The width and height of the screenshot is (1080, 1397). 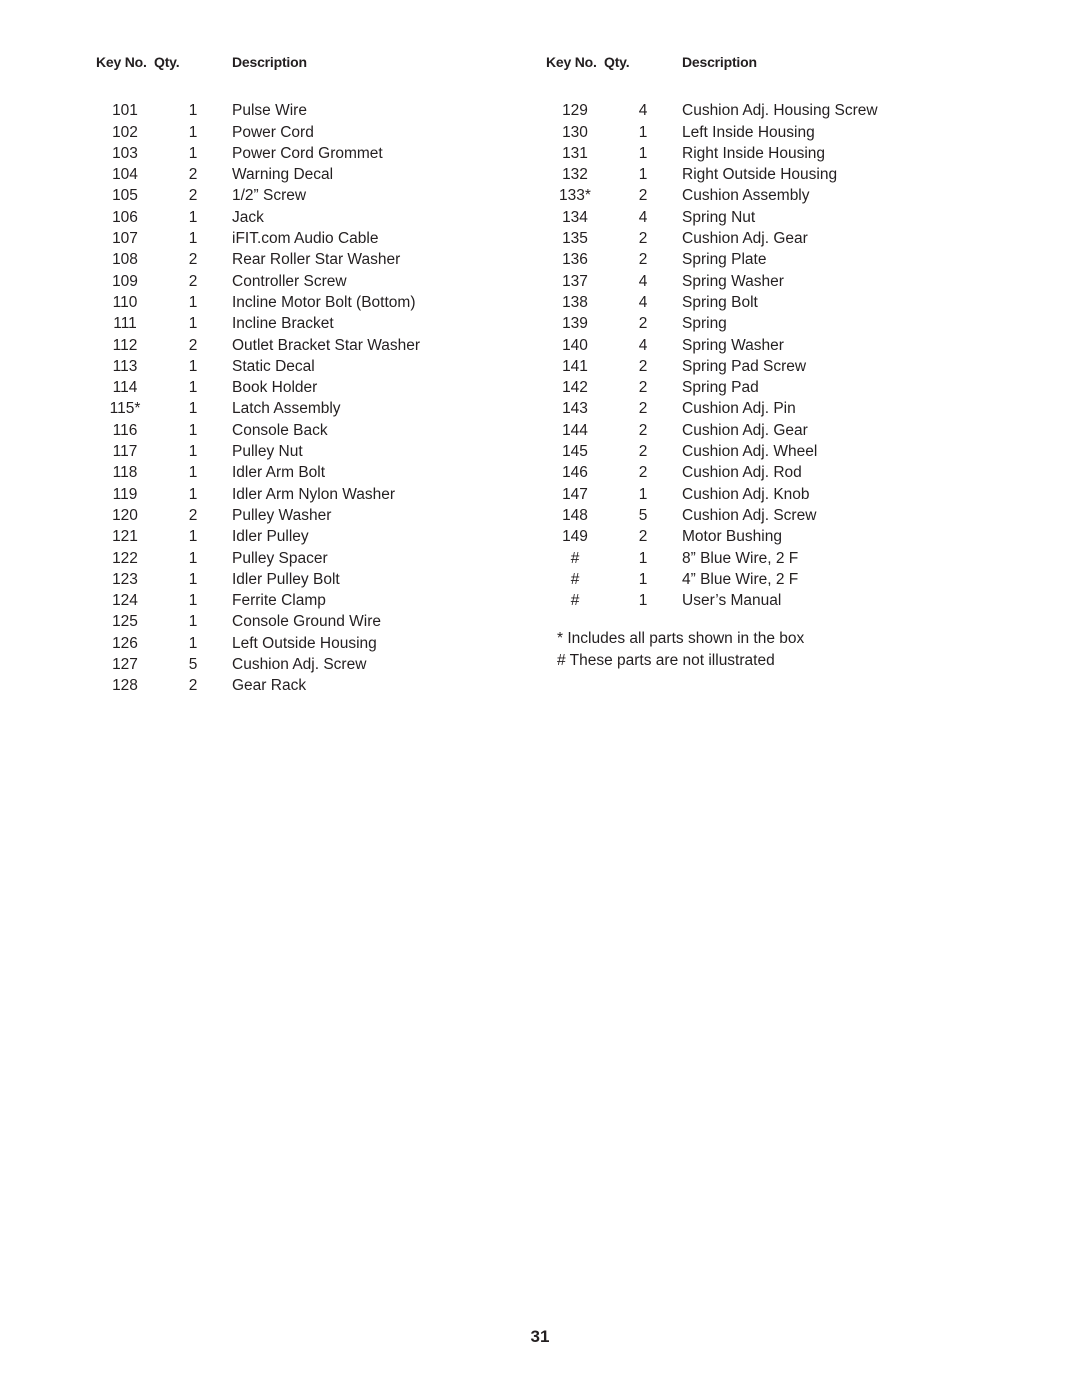 I want to click on cell-description: Left Outside Housing, so click(x=304, y=643).